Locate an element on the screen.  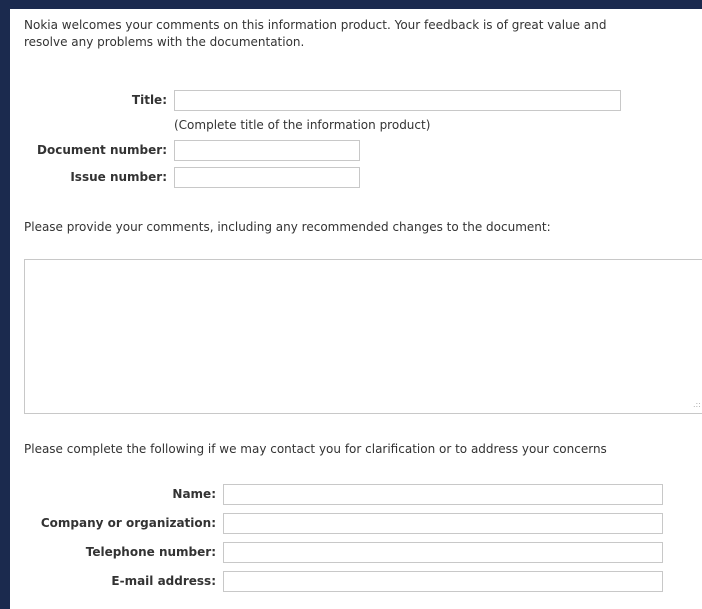
title-input is located at coordinates (397, 100).